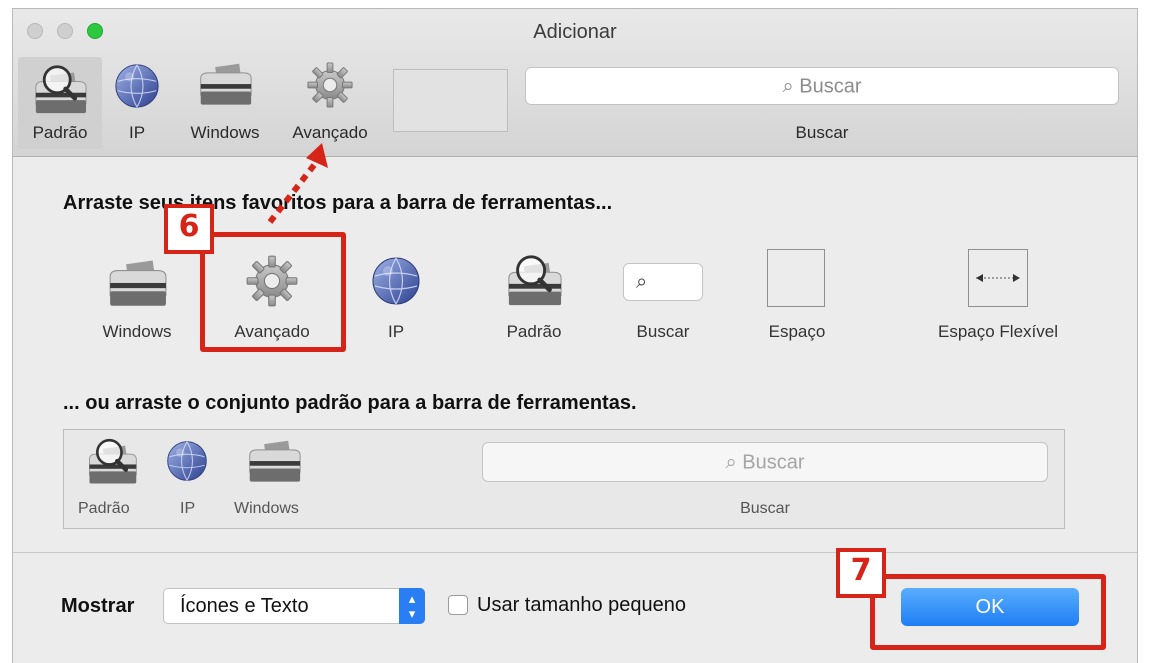  Describe the element at coordinates (297, 183) in the screenshot. I see `annotation-arrow` at that location.